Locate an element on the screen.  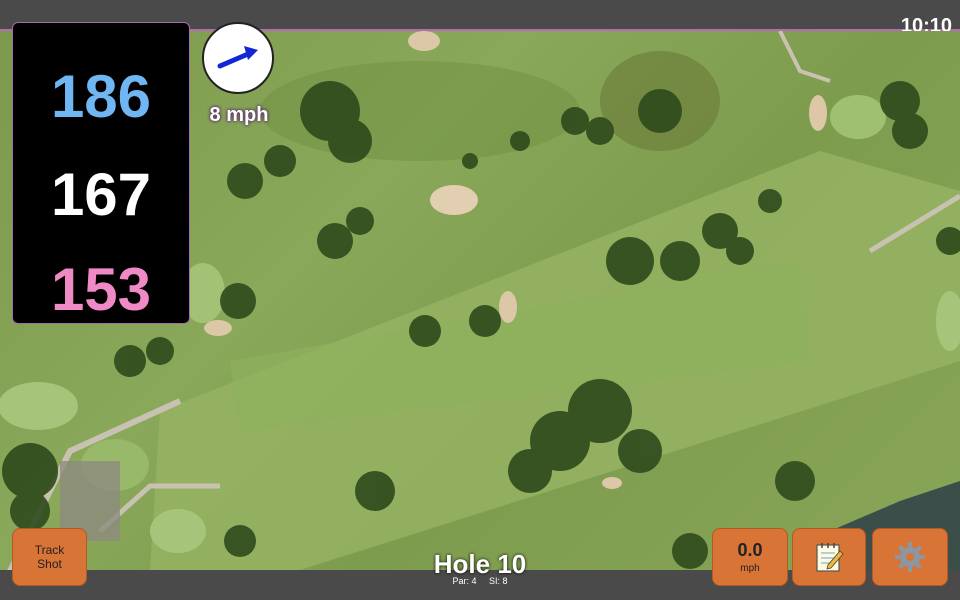
speed-value: 0.0 is located at coordinates (750, 550).